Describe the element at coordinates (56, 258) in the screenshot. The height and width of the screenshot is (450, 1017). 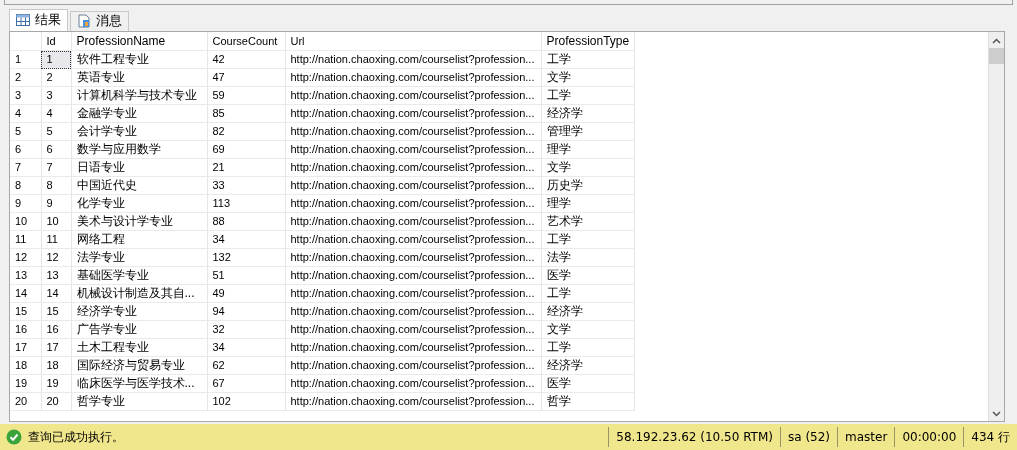
I see `table-cell: 12` at that location.